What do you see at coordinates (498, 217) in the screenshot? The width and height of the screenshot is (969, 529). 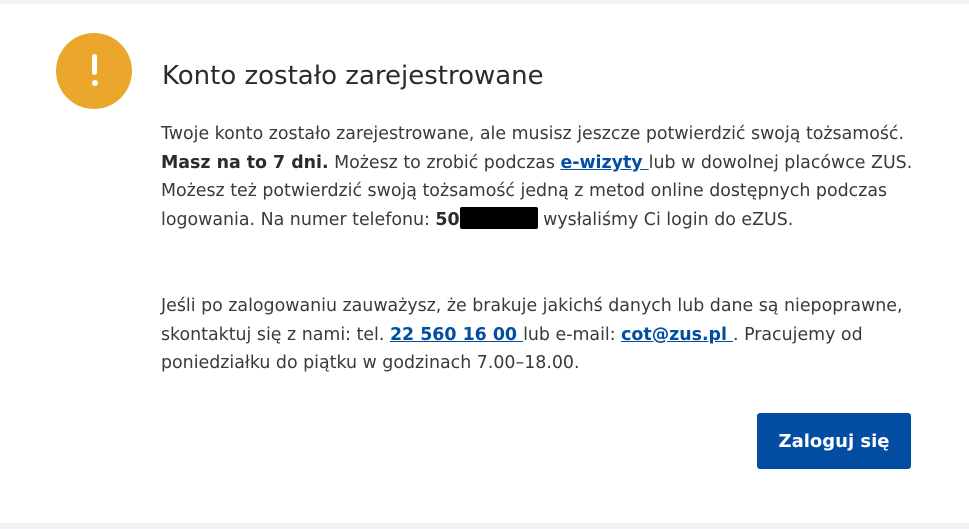 I see `redacted-phone-number` at bounding box center [498, 217].